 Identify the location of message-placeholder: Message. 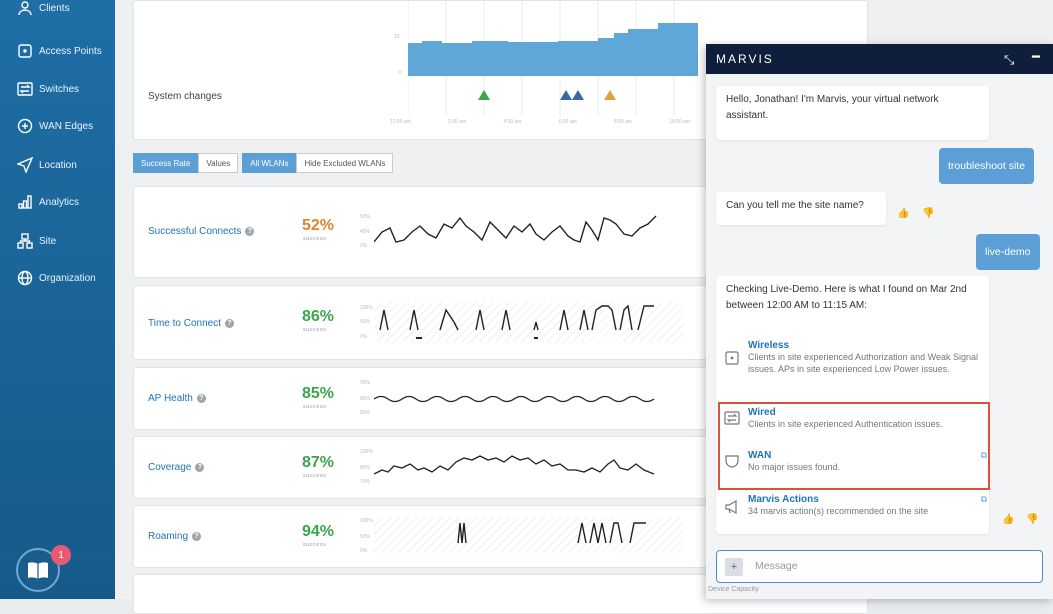
(776, 566).